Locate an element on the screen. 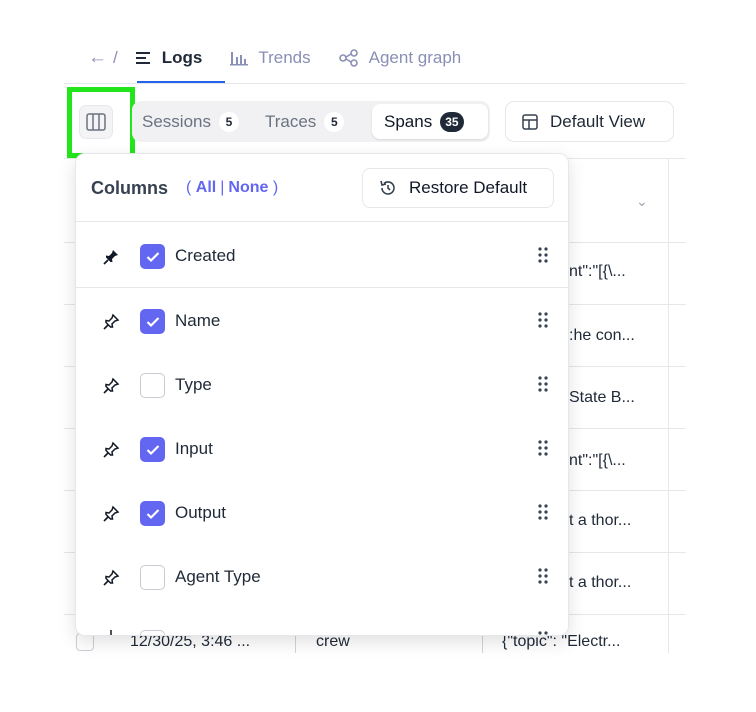 This screenshot has height=712, width=756. pin-filled-icon is located at coordinates (111, 257).